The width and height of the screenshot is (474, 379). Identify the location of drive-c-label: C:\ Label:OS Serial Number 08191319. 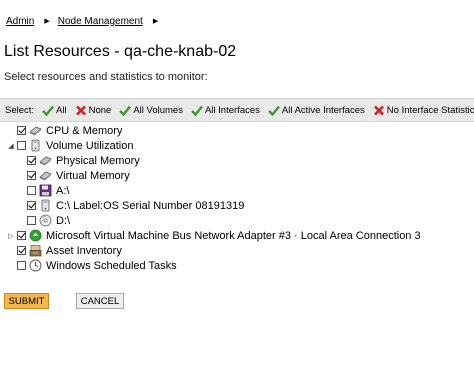
(150, 205).